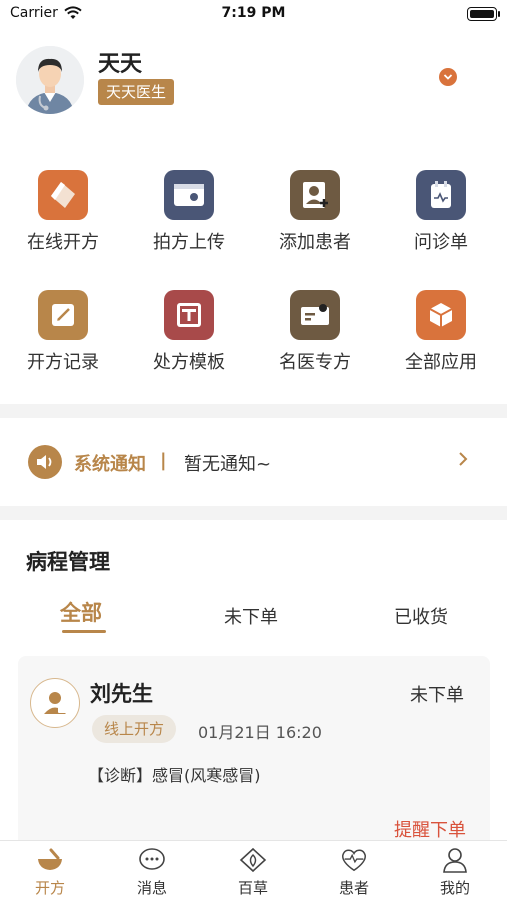  I want to click on bottom-tab-bar: 开方 消息 百草 患者 我的, so click(253, 870).